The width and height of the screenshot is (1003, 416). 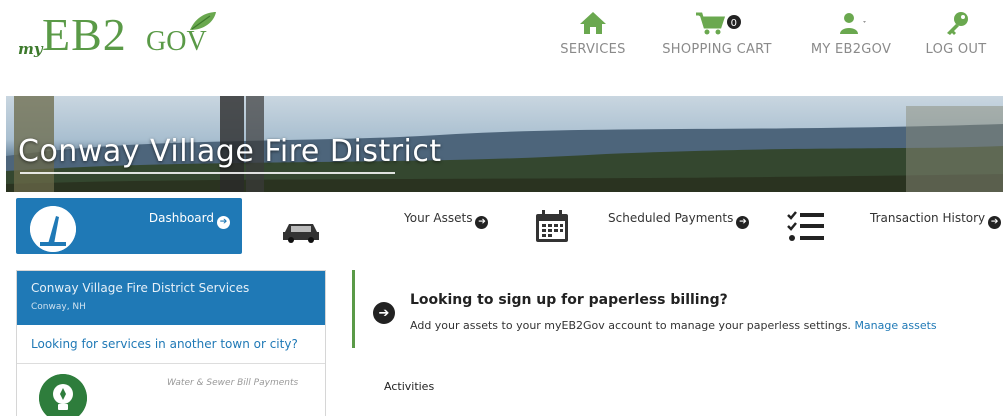 I want to click on services-panel-location: Conway, NH, so click(x=58, y=307).